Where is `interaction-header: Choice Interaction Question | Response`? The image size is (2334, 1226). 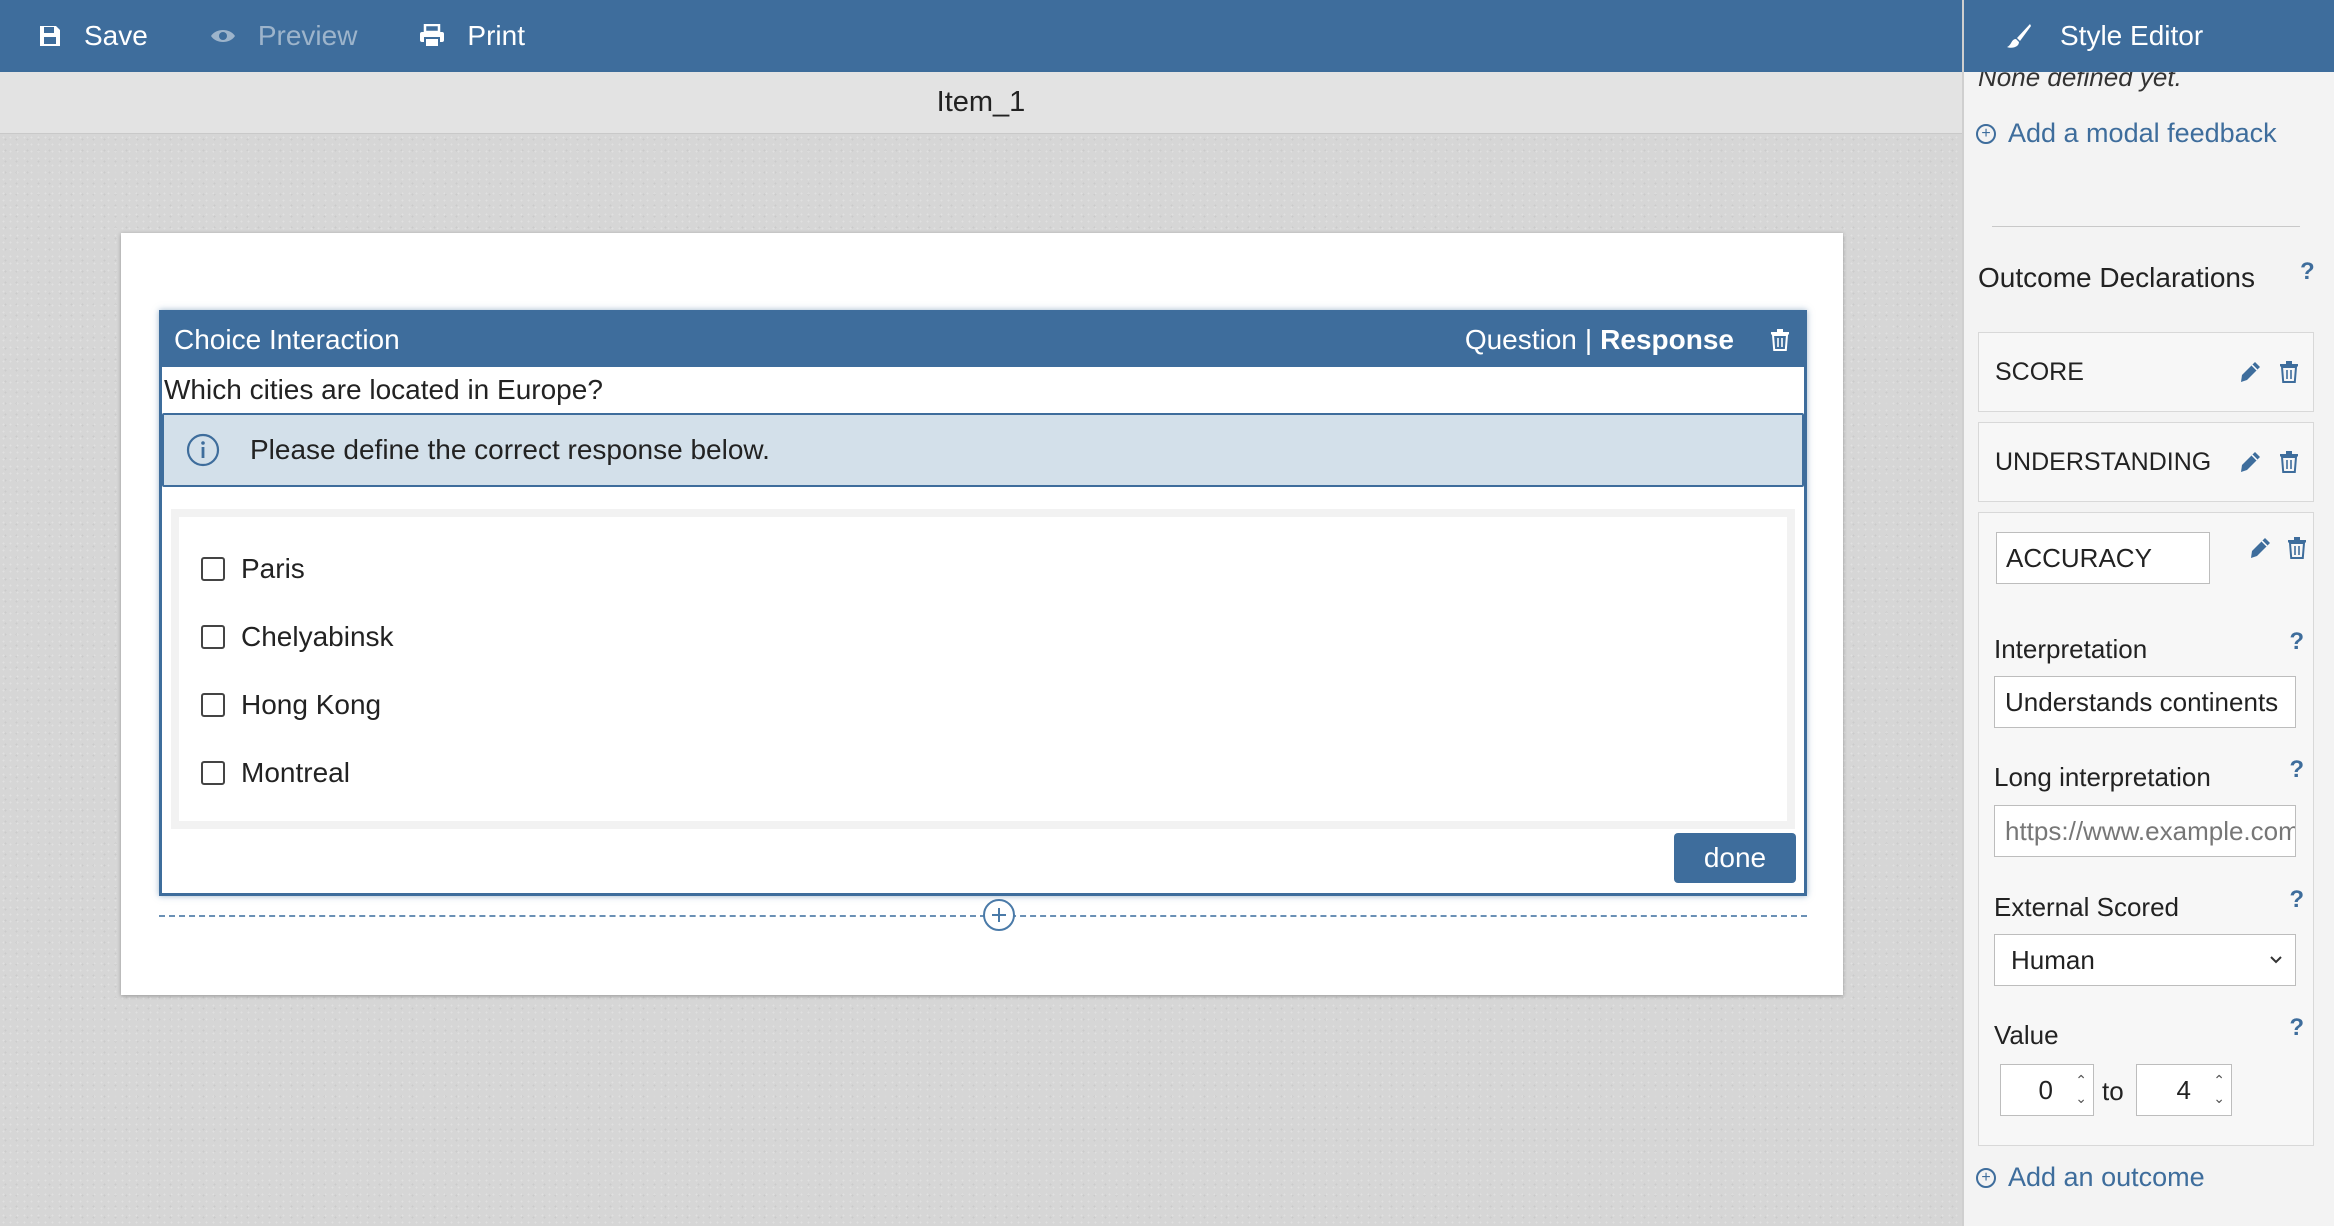
interaction-header: Choice Interaction Question | Response is located at coordinates (983, 340).